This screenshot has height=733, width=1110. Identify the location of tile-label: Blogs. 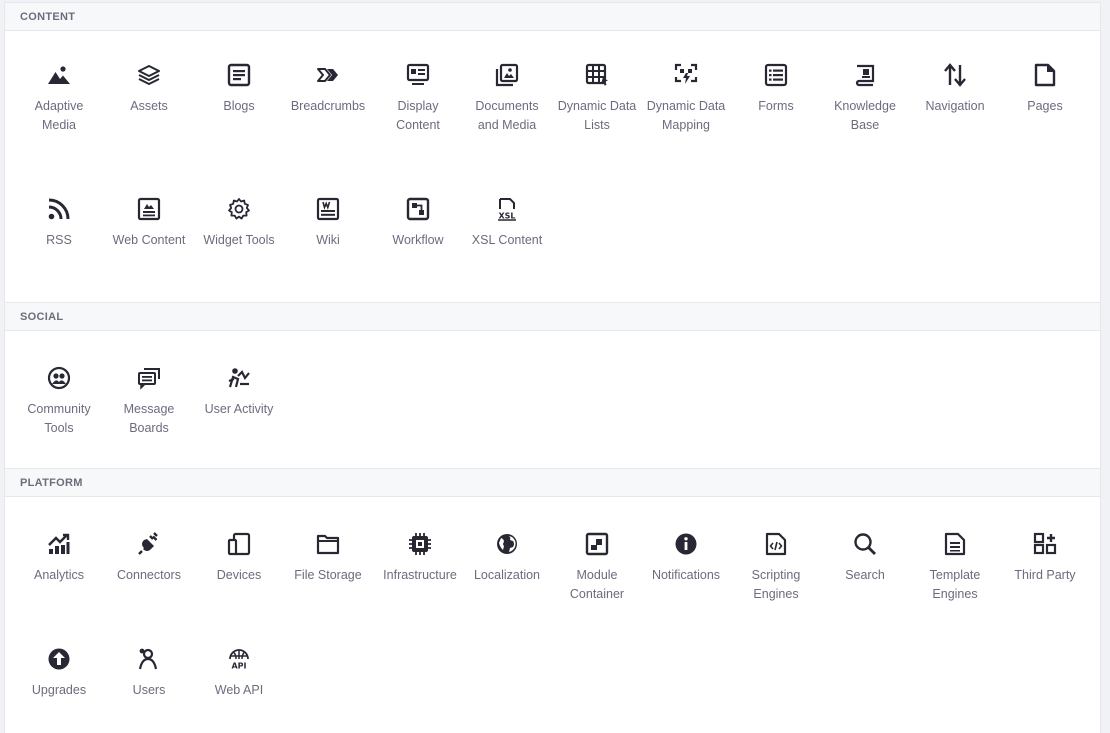
(239, 106).